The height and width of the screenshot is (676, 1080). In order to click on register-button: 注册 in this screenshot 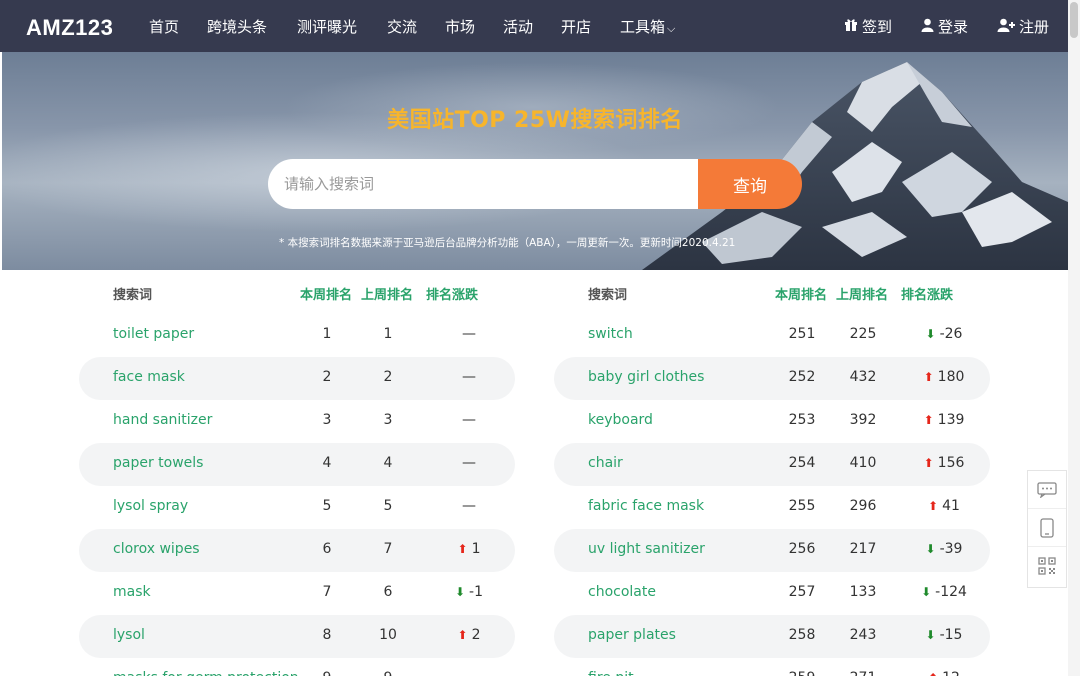, I will do `click(1023, 26)`.